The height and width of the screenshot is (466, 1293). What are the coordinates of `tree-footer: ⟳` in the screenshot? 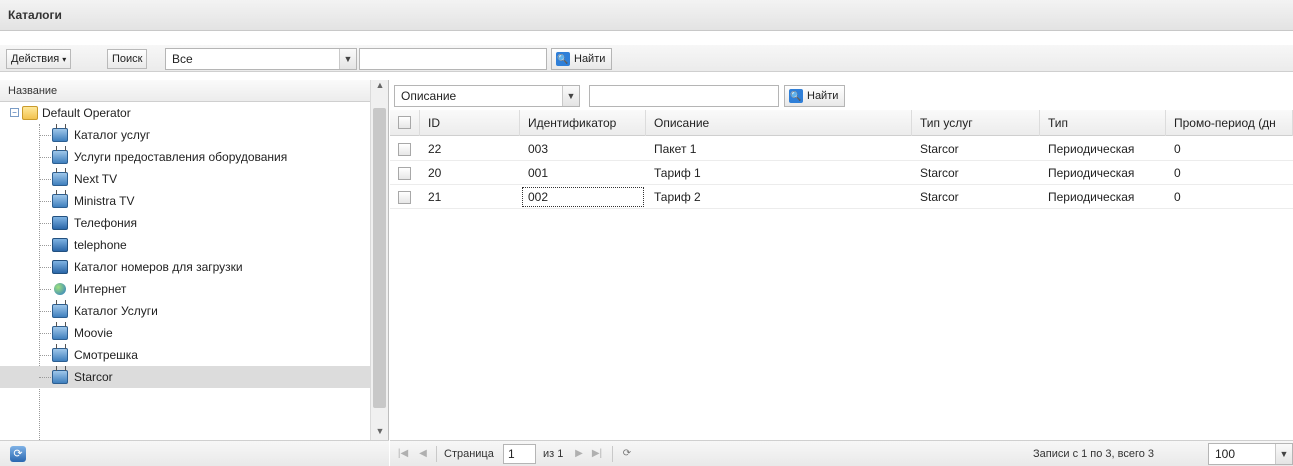 It's located at (194, 453).